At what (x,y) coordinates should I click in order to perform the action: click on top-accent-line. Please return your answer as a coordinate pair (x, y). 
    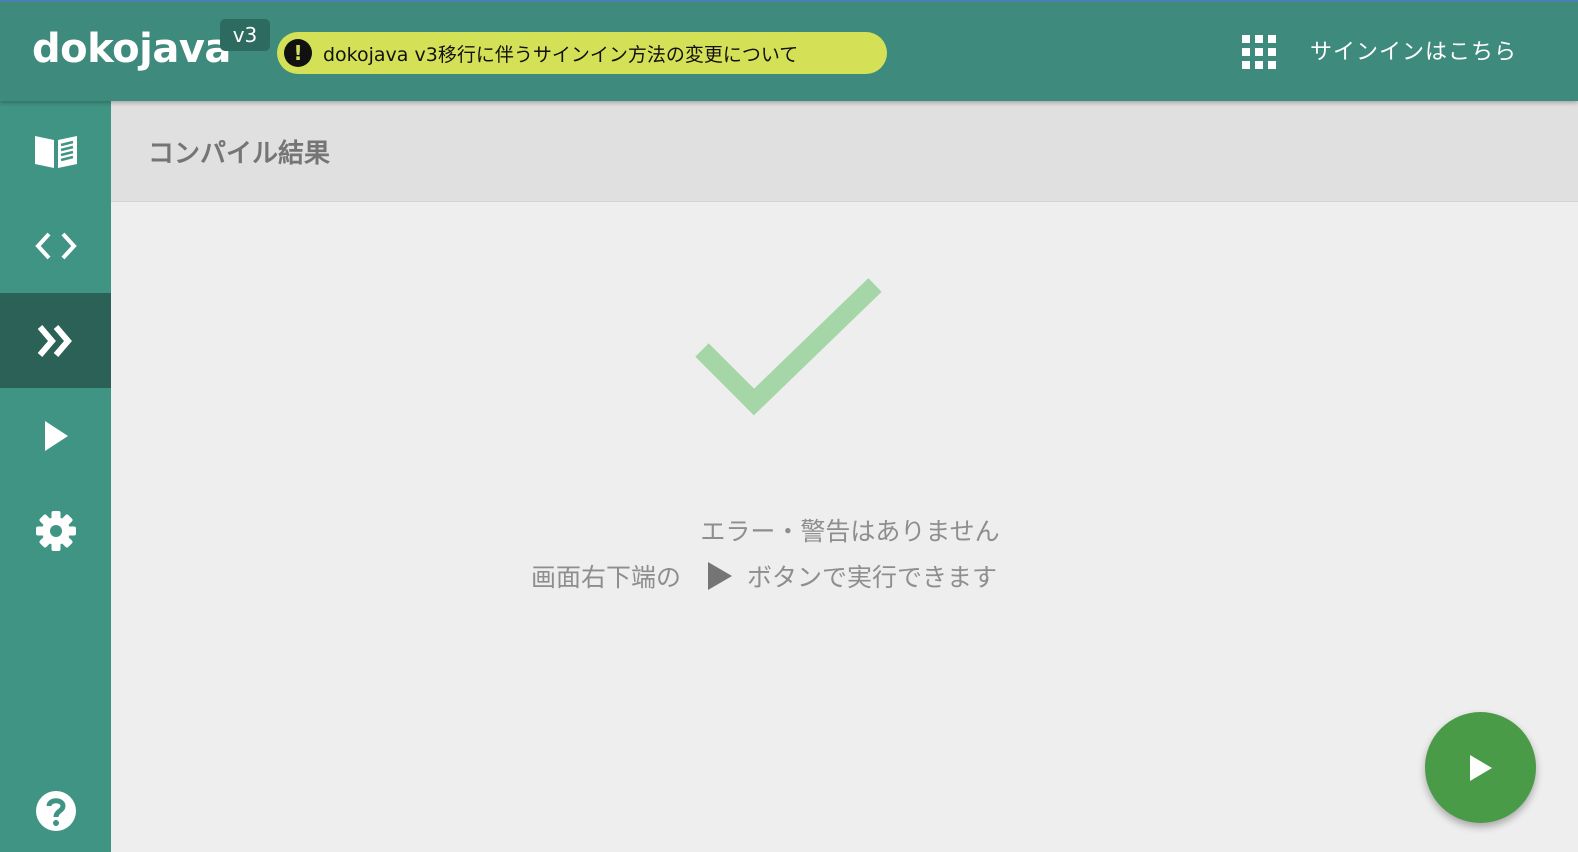
    Looking at the image, I should click on (789, 1).